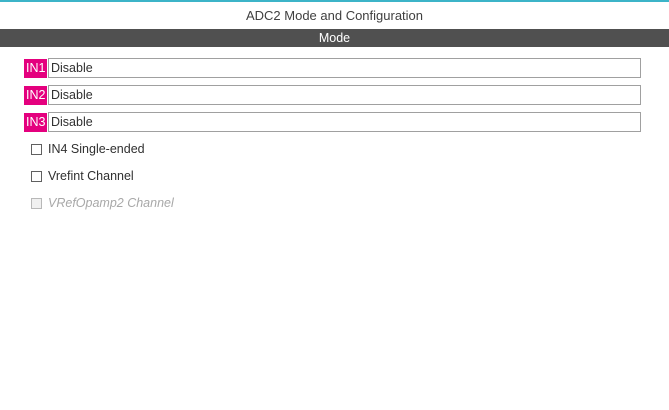 The width and height of the screenshot is (669, 410). What do you see at coordinates (96, 149) in the screenshot?
I see `in4-single-ended-label: IN4 Single-ended` at bounding box center [96, 149].